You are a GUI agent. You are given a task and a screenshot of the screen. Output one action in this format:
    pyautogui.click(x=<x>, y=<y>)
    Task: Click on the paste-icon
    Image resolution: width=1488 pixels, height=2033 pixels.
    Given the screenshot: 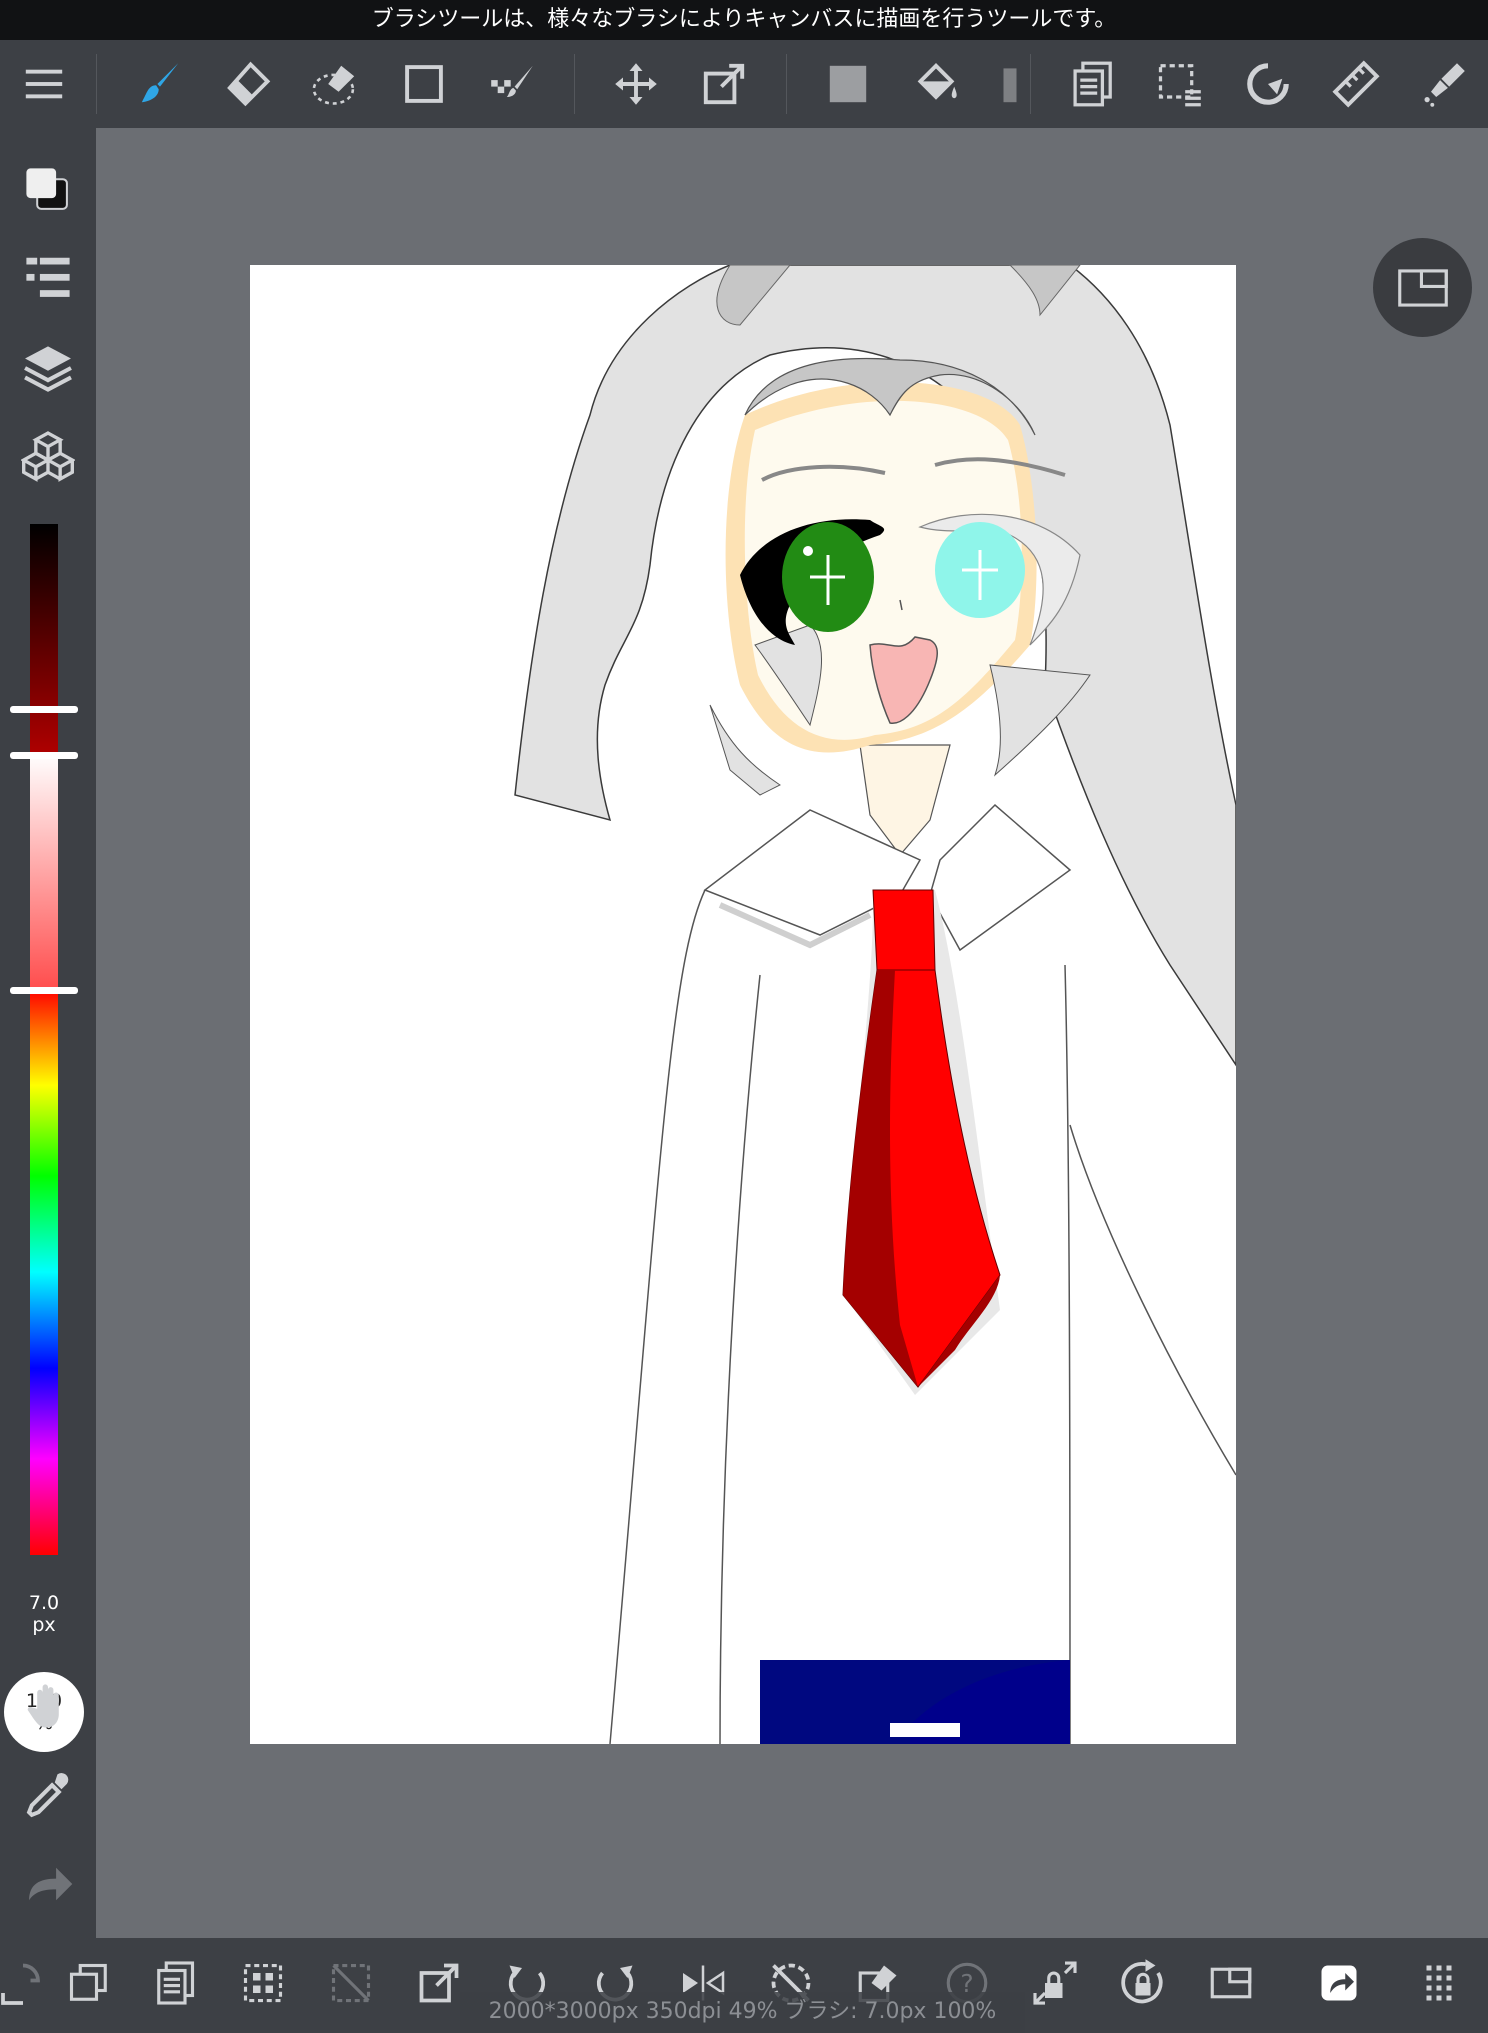 What is the action you would take?
    pyautogui.click(x=175, y=1983)
    